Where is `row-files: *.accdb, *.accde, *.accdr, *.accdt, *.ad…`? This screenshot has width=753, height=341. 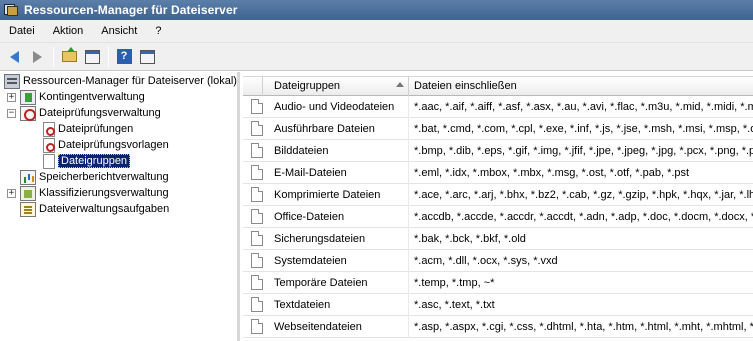
row-files: *.accdb, *.accde, *.accdr, *.accdt, *.ad… is located at coordinates (583, 217).